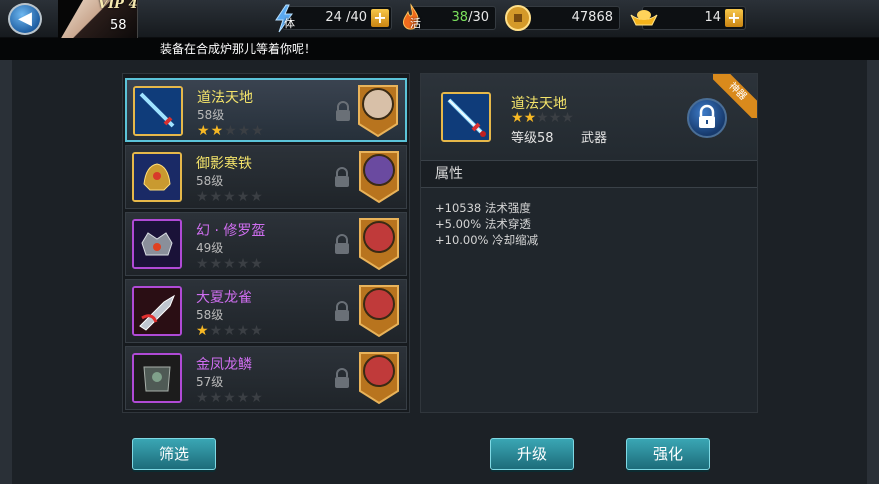 This screenshot has height=484, width=879. I want to click on avatar-portrait, so click(78, 19).